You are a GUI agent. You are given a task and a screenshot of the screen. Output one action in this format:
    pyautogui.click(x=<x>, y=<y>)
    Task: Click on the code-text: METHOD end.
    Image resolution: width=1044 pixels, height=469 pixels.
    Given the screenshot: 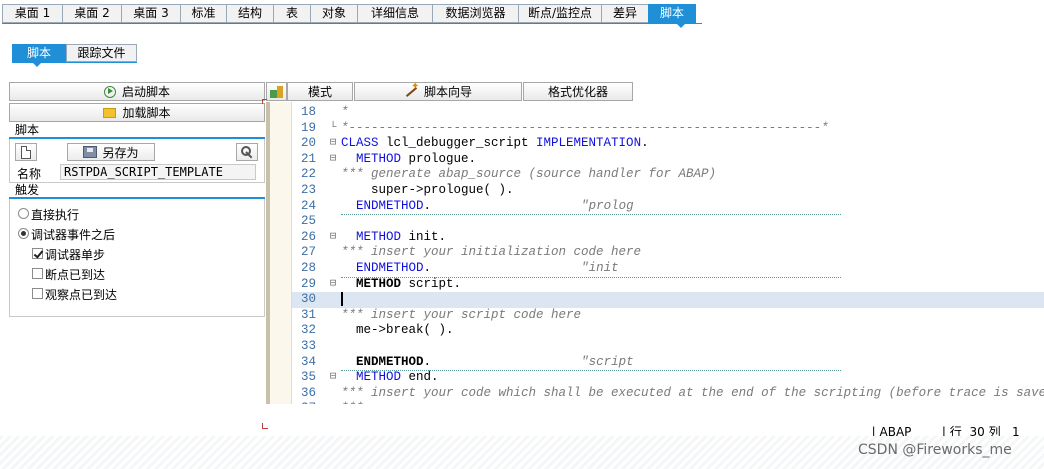 What is the action you would take?
    pyautogui.click(x=397, y=377)
    